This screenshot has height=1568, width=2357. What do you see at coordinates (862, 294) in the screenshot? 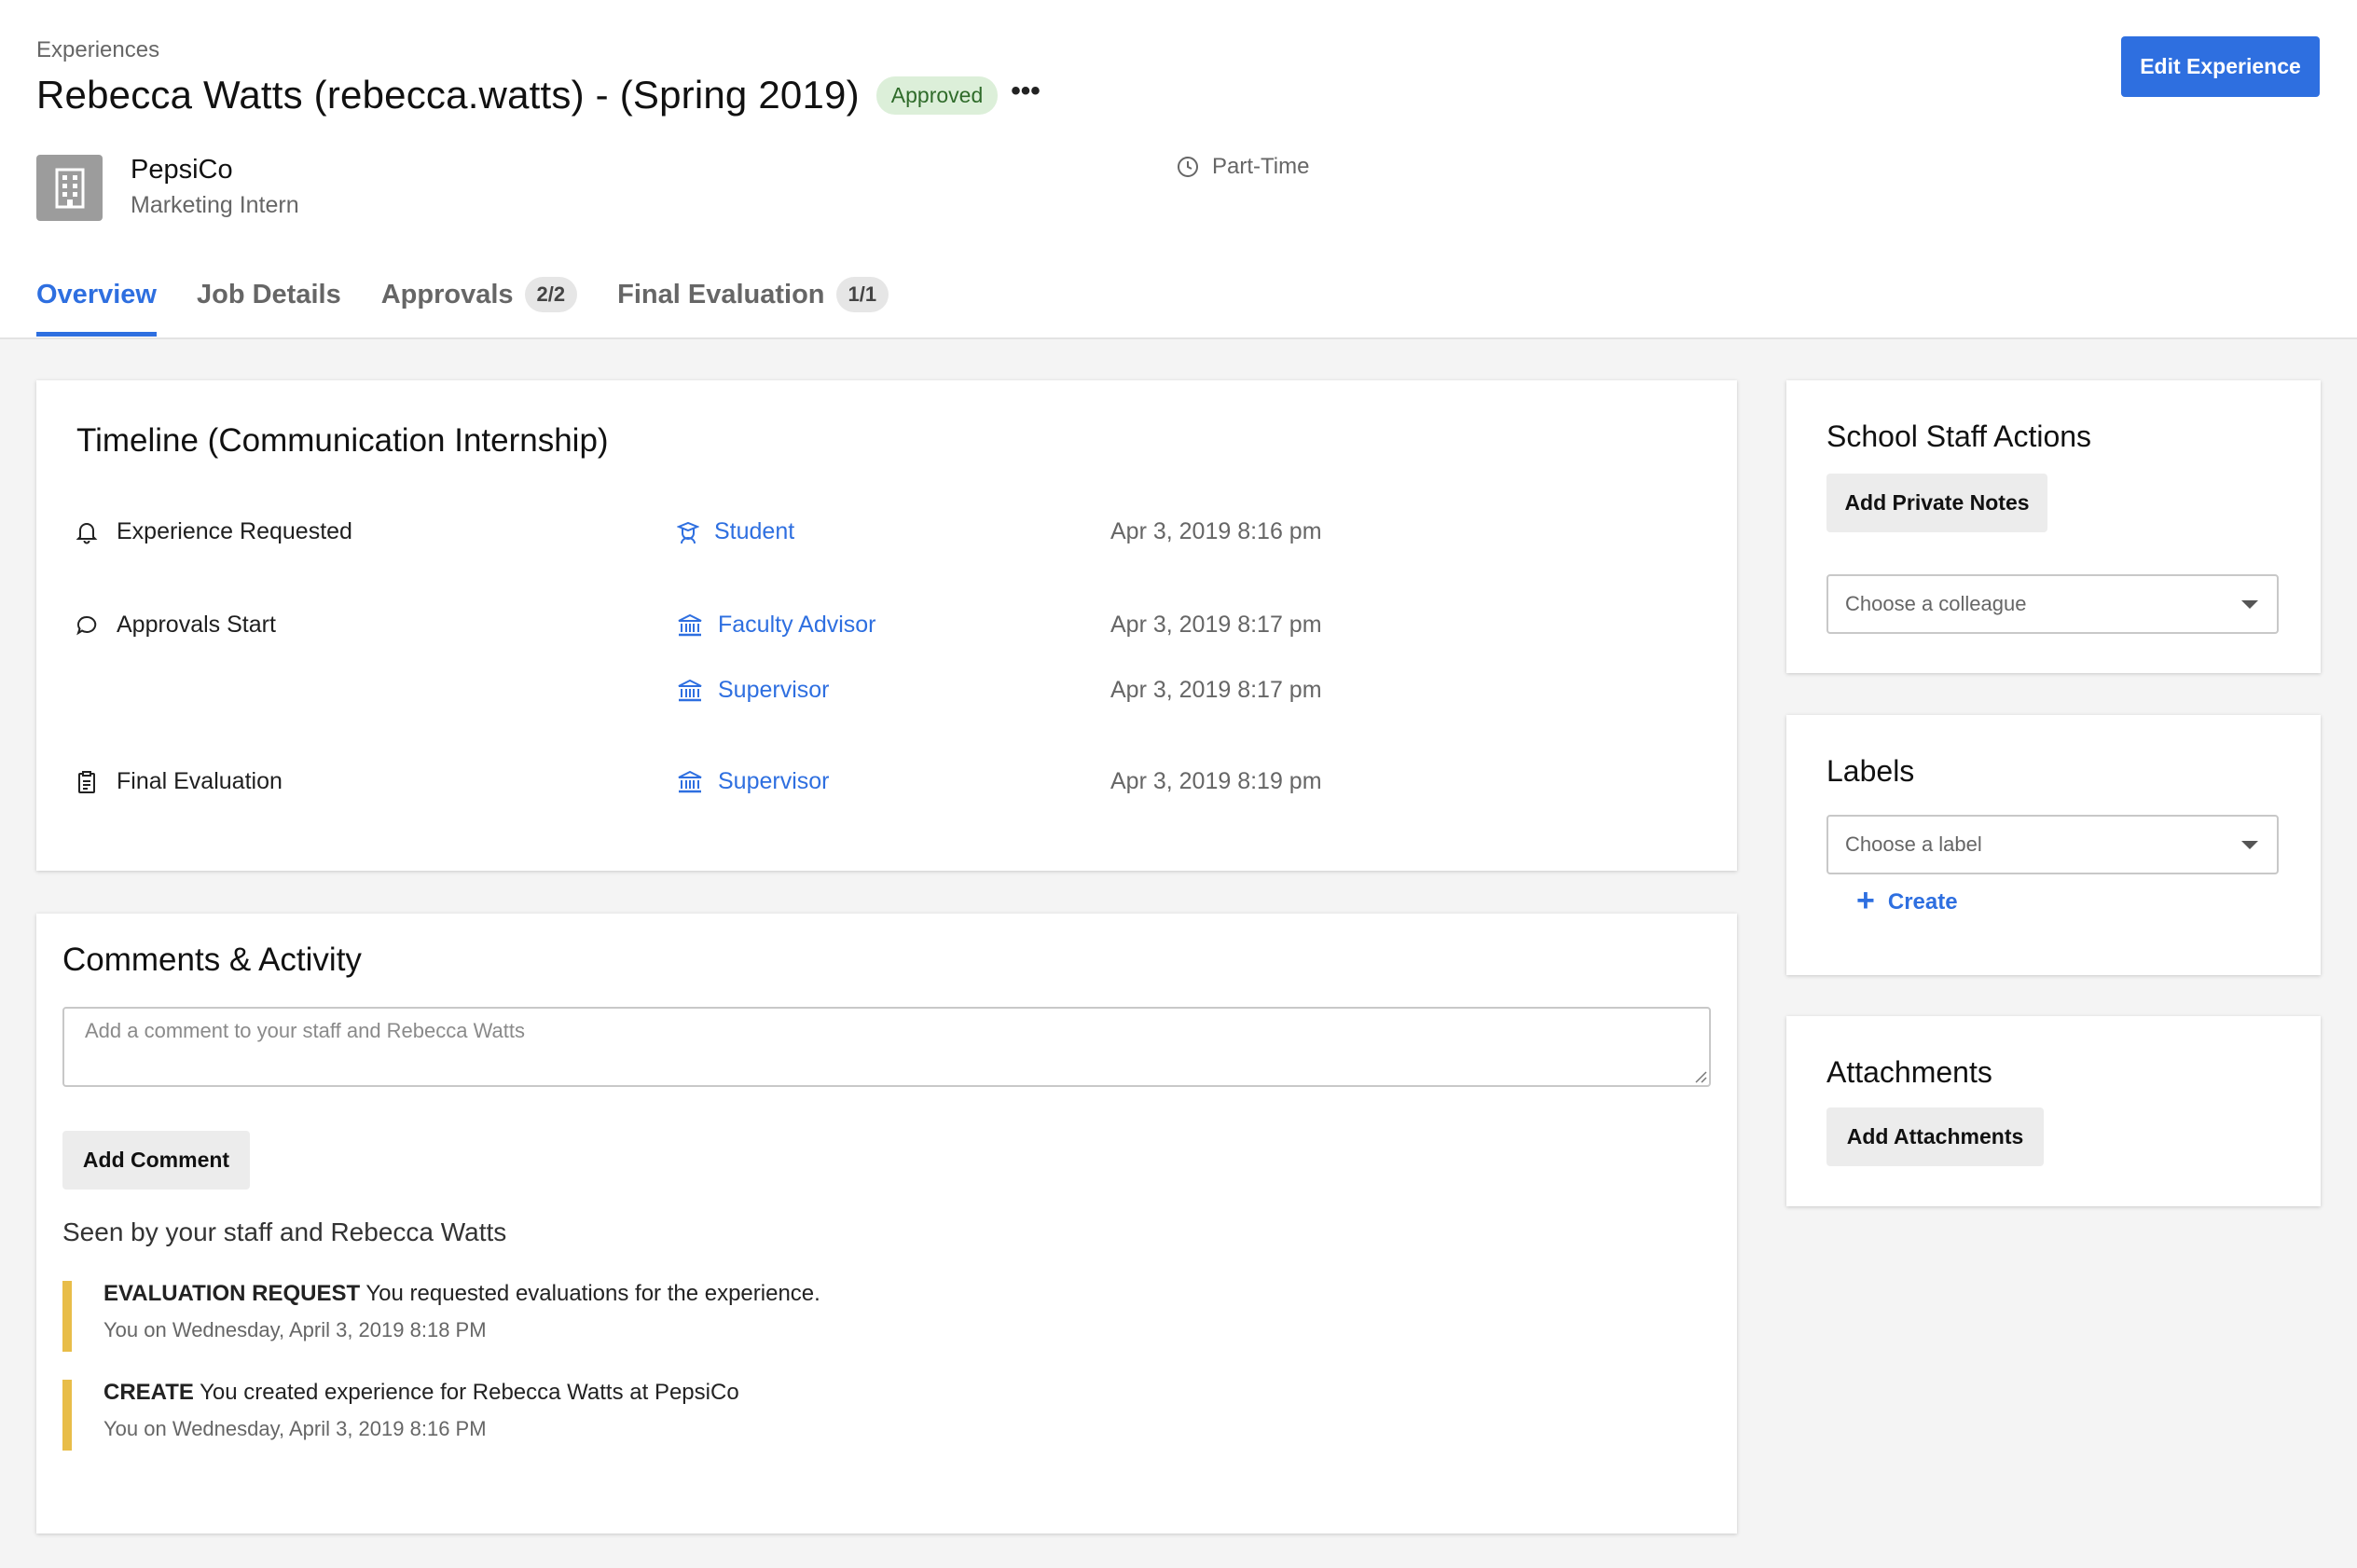
I see `tab-count-badge: 1/1` at bounding box center [862, 294].